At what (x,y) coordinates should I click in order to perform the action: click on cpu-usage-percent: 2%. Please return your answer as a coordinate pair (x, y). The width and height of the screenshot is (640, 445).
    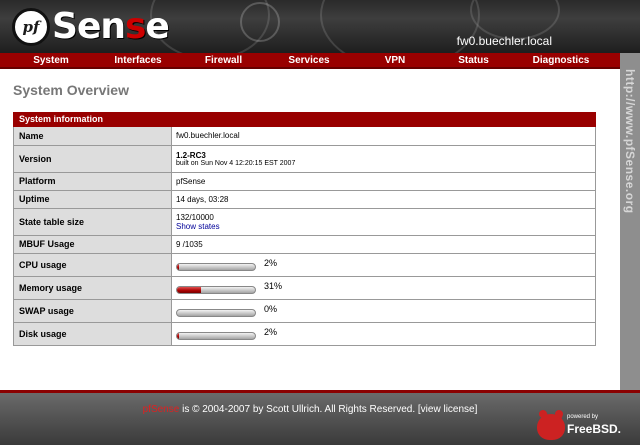
    Looking at the image, I should click on (271, 262).